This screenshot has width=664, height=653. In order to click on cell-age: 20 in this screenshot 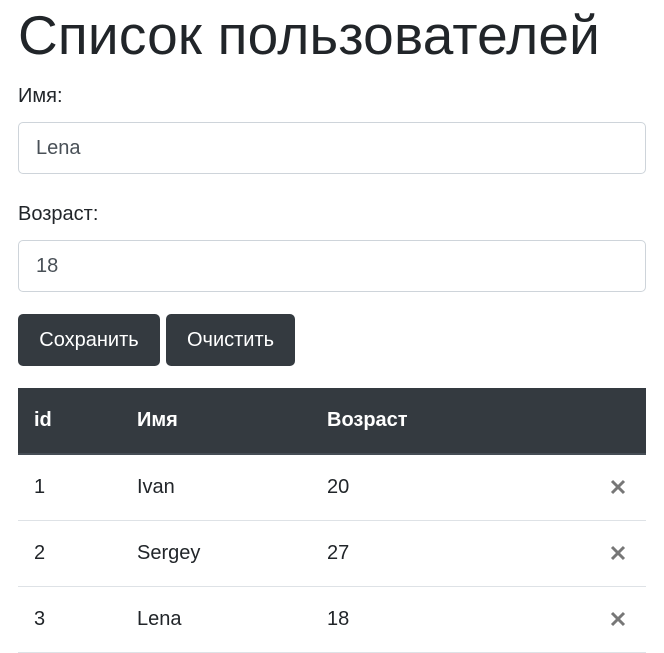, I will do `click(411, 487)`.